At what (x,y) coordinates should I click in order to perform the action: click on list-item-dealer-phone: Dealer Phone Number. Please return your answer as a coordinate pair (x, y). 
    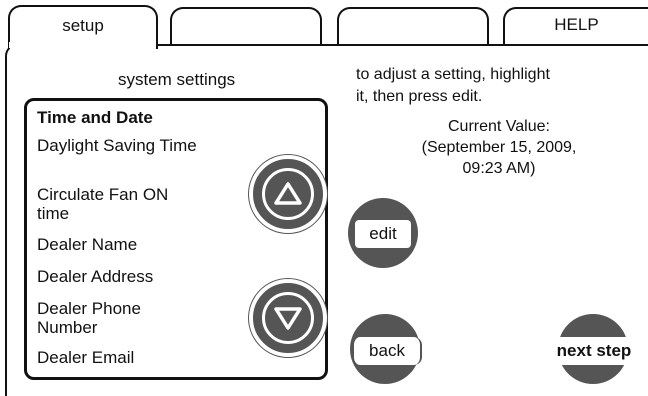
    Looking at the image, I should click on (112, 318).